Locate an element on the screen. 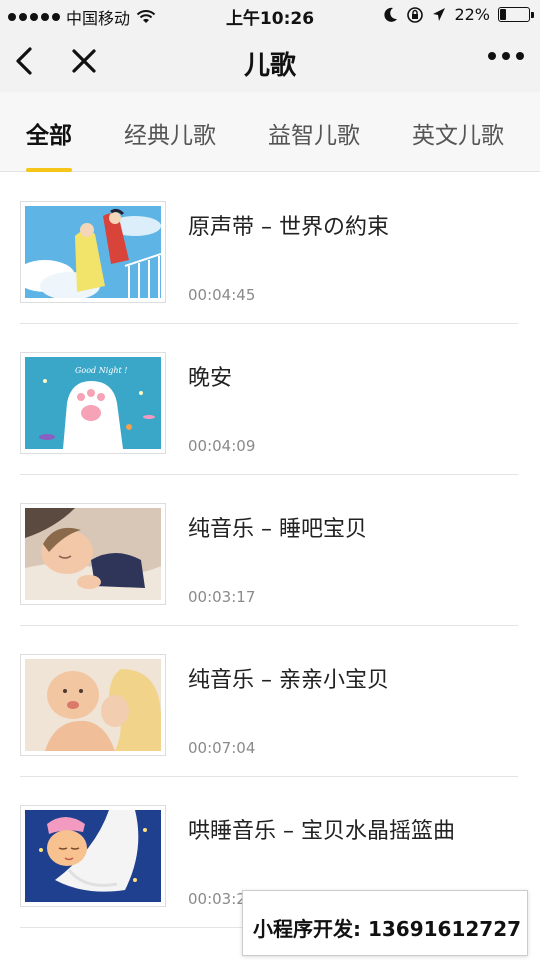 This screenshot has height=960, width=540. song-title: 哄睡音乐 – 宝贝水晶摇篮曲 is located at coordinates (321, 831).